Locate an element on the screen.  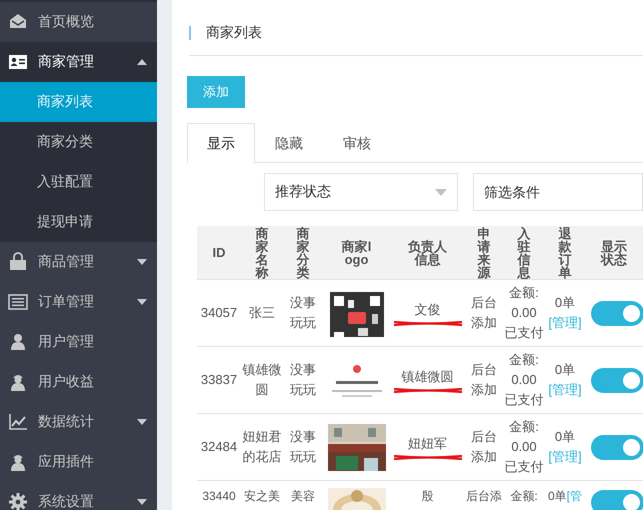
status-select: 推荐状态 is located at coordinates (361, 192).